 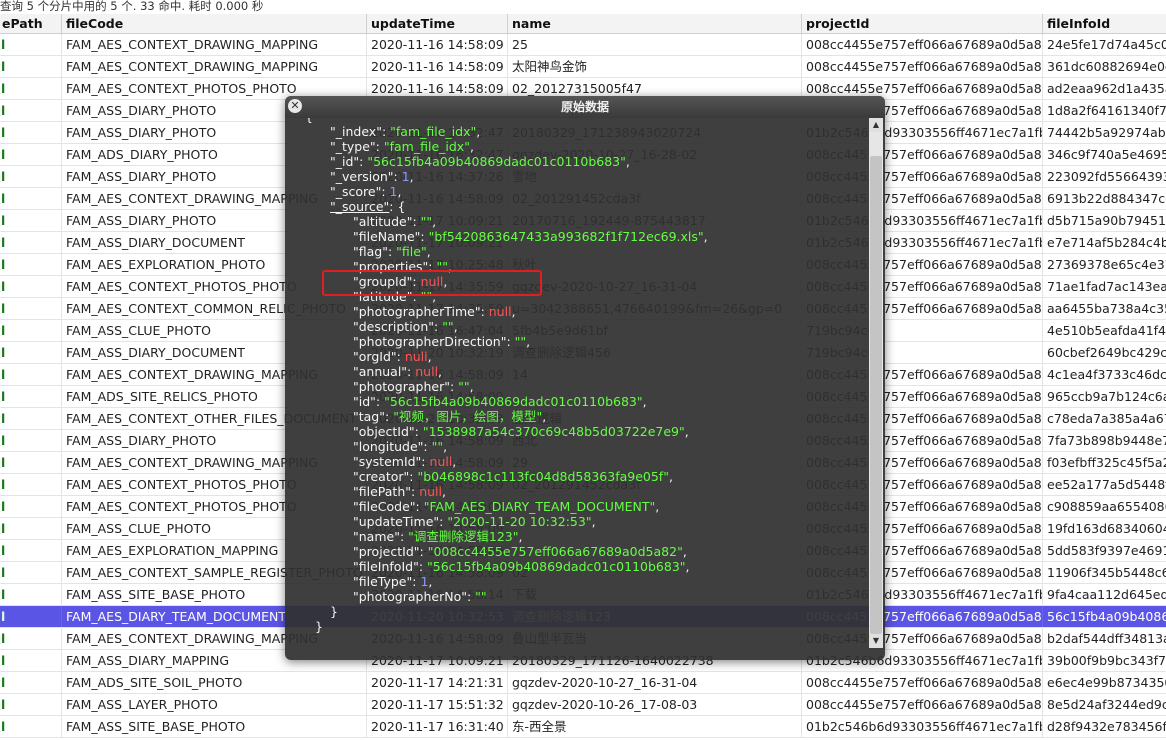 What do you see at coordinates (349, 161) in the screenshot?
I see `json-key: "_id":` at bounding box center [349, 161].